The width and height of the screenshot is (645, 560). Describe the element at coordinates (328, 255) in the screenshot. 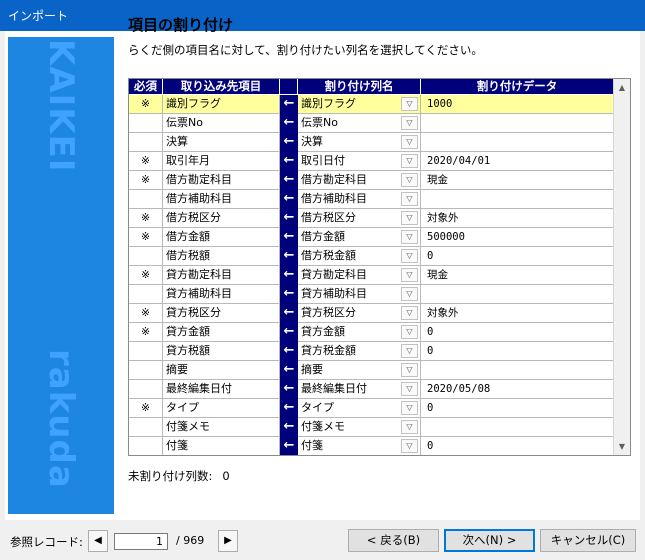

I see `src-column-value: 借方税金額` at that location.